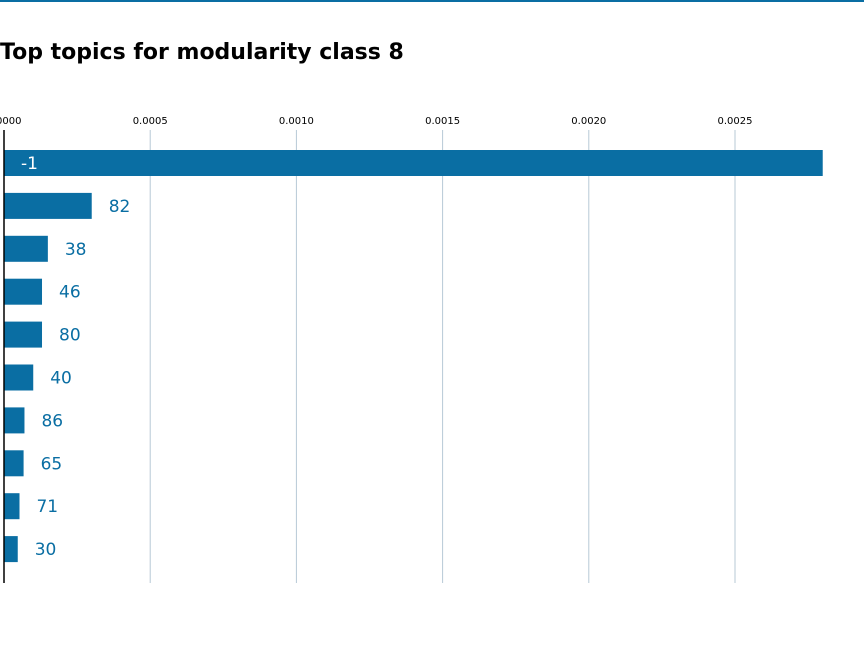  I want to click on bar-label: 71, so click(47, 507).